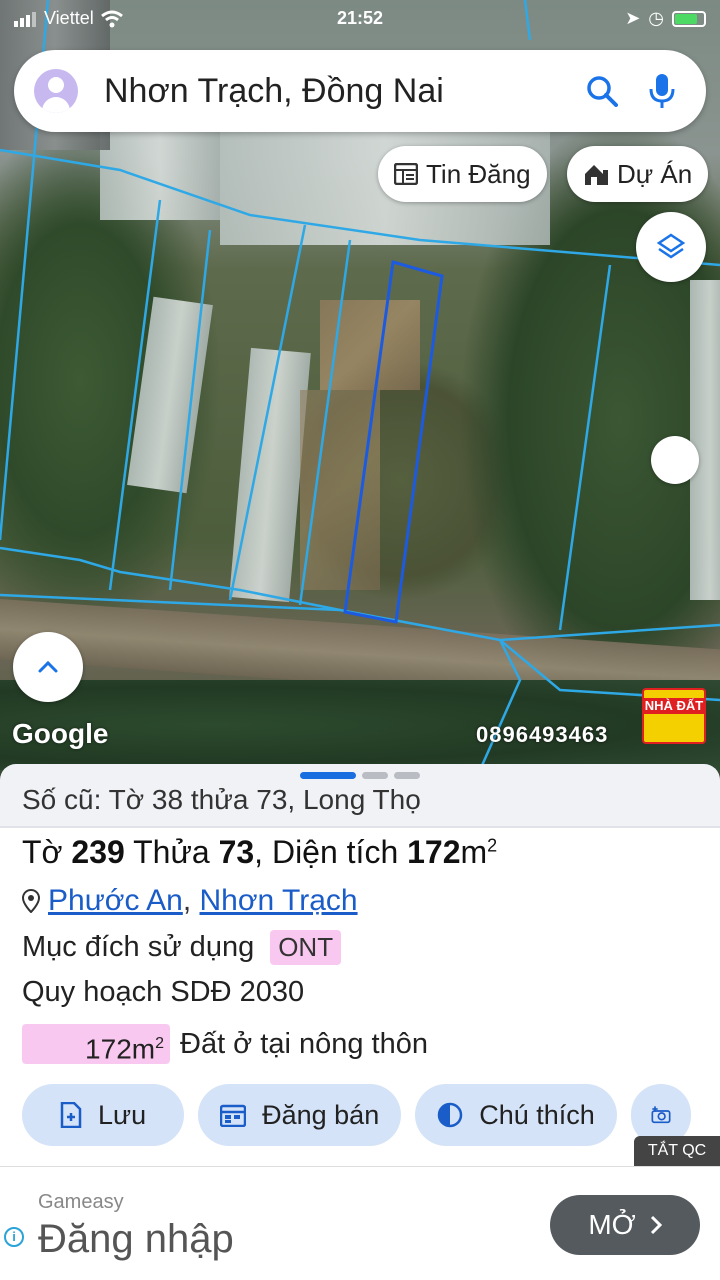 The width and height of the screenshot is (720, 1280). What do you see at coordinates (625, 1225) in the screenshot?
I see `ad-open-button: MỞ` at bounding box center [625, 1225].